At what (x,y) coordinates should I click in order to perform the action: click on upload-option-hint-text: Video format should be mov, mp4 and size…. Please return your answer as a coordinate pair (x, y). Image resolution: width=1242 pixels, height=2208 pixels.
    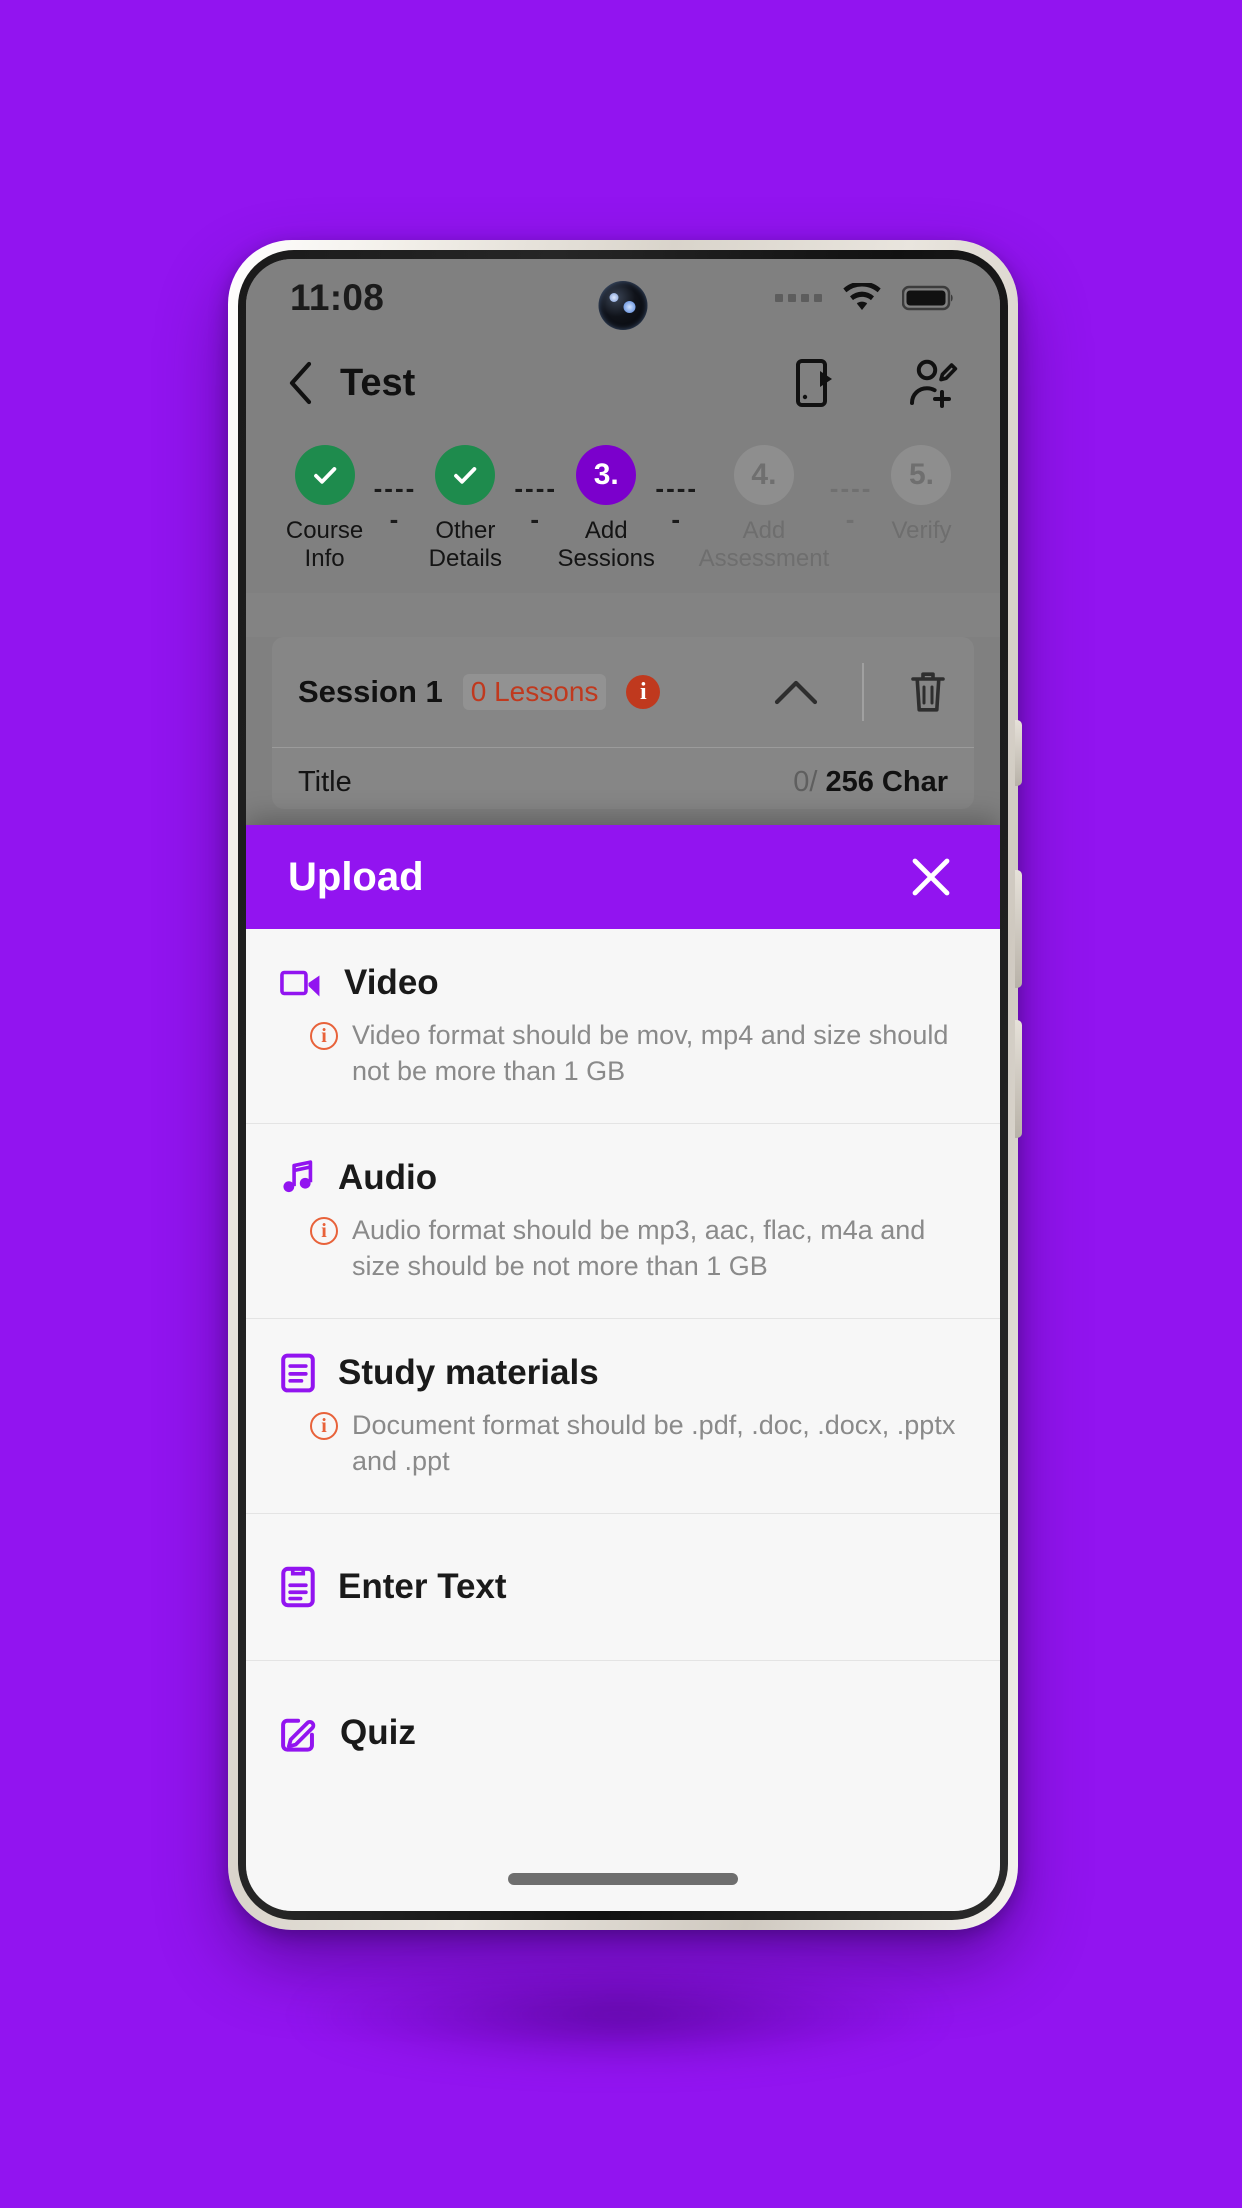
    Looking at the image, I should click on (650, 1053).